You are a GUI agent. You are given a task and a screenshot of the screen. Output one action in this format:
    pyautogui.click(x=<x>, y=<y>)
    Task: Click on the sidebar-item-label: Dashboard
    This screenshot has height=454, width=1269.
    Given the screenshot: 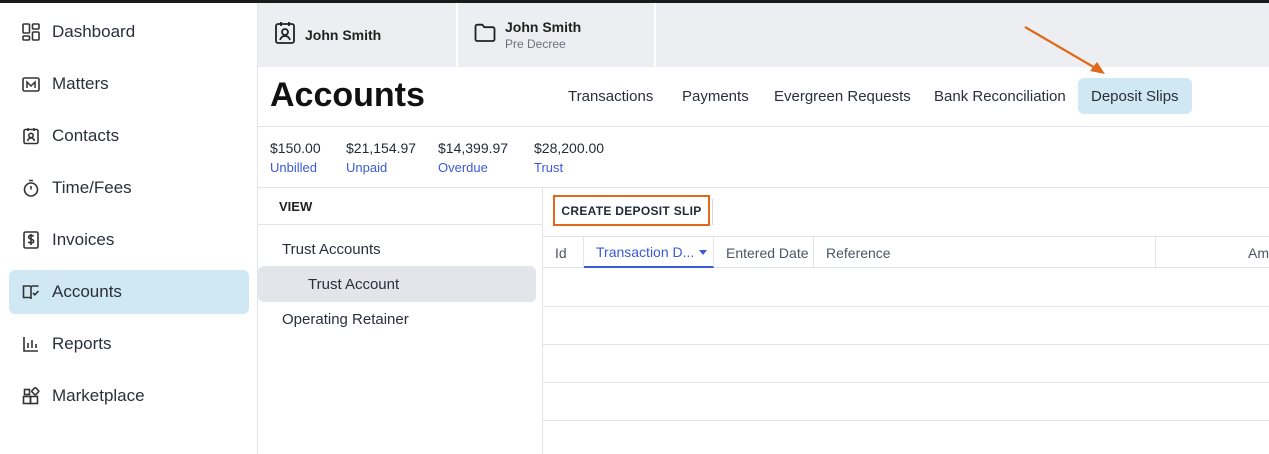 What is the action you would take?
    pyautogui.click(x=94, y=31)
    